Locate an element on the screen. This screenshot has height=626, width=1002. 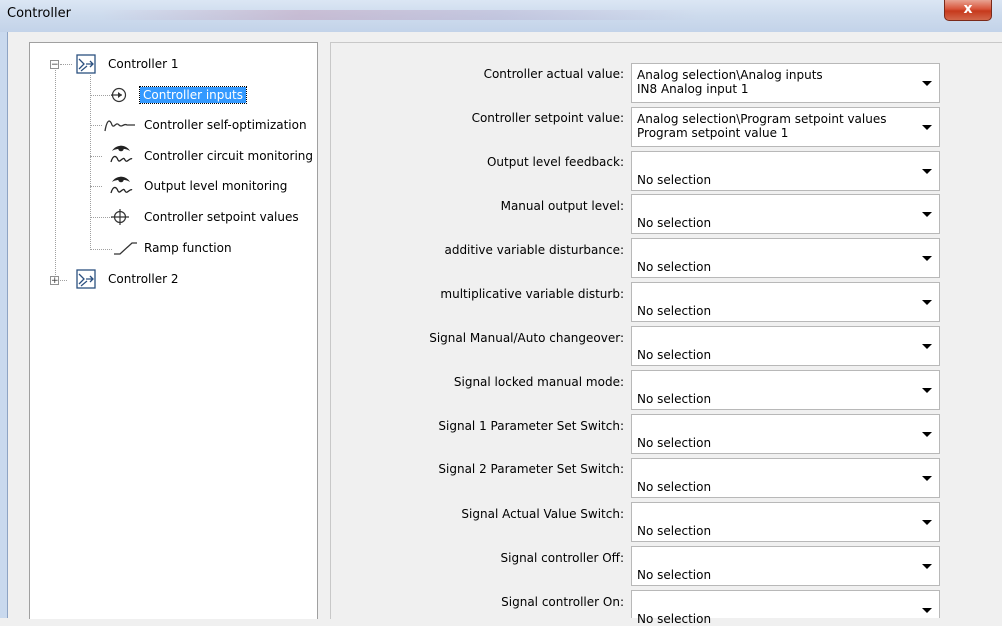
tree-node-label: Controller inputs is located at coordinates (193, 95).